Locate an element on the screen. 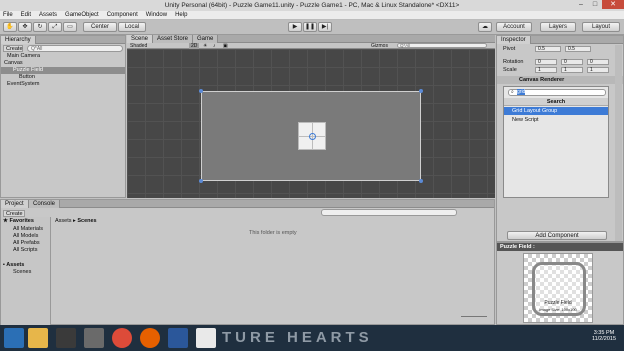 The image size is (624, 351). tab-hierarchy: Hierarchy is located at coordinates (18, 40).